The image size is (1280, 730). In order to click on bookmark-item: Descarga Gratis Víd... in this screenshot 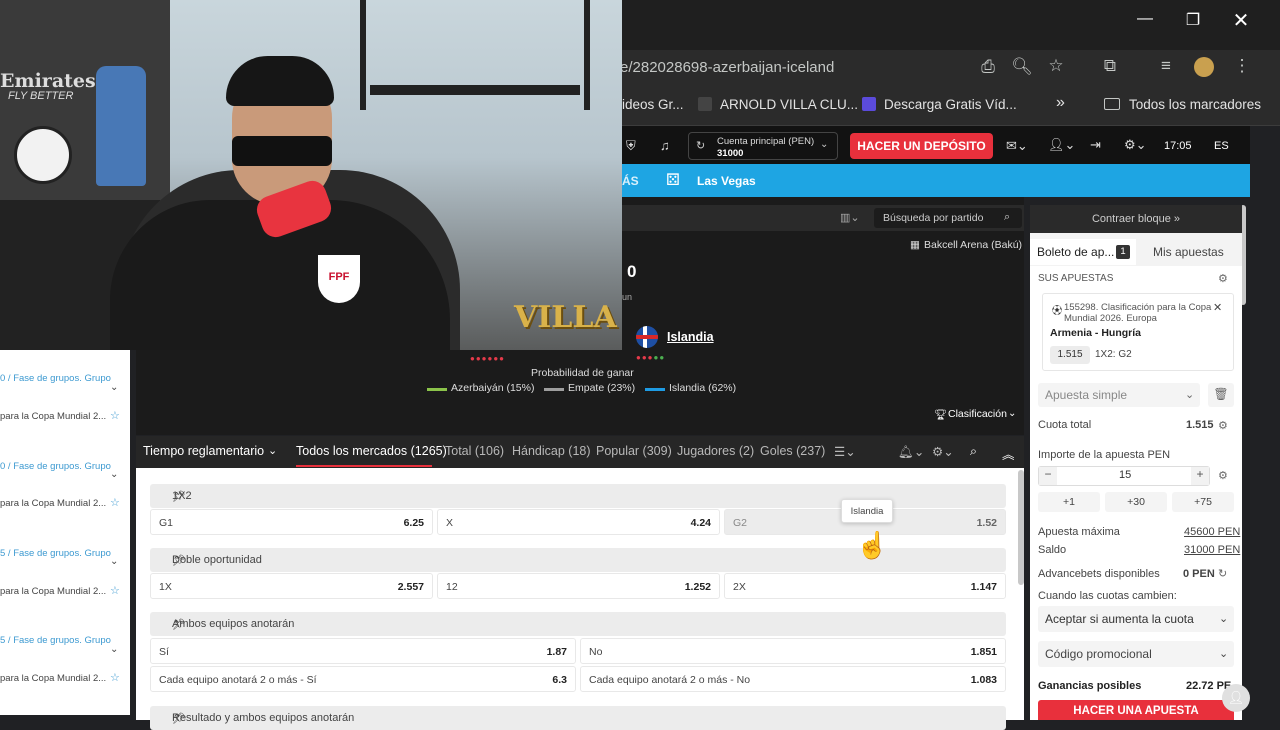, I will do `click(950, 104)`.